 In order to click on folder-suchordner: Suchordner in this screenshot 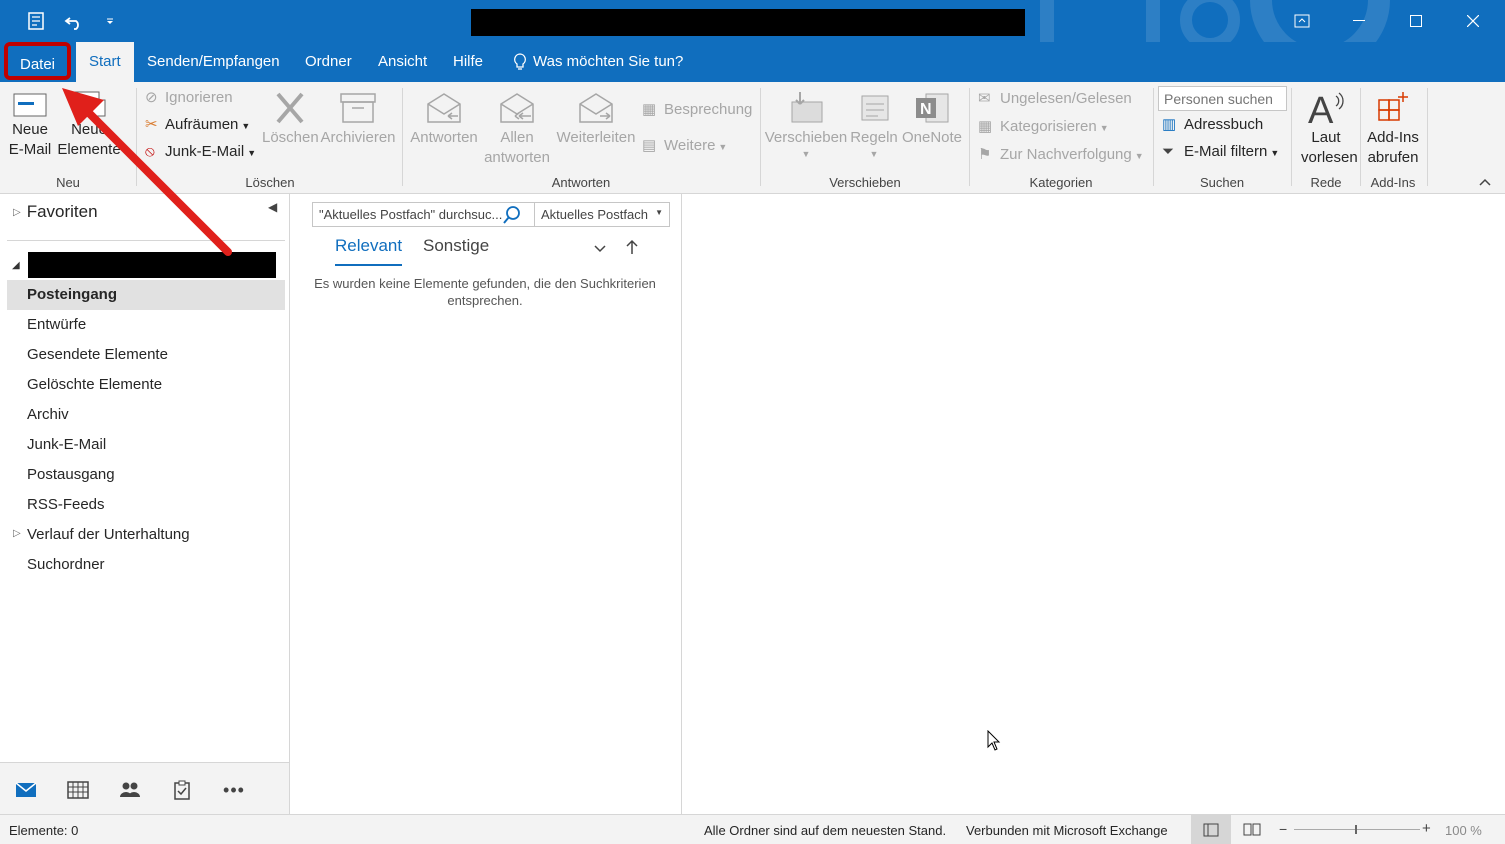, I will do `click(146, 565)`.